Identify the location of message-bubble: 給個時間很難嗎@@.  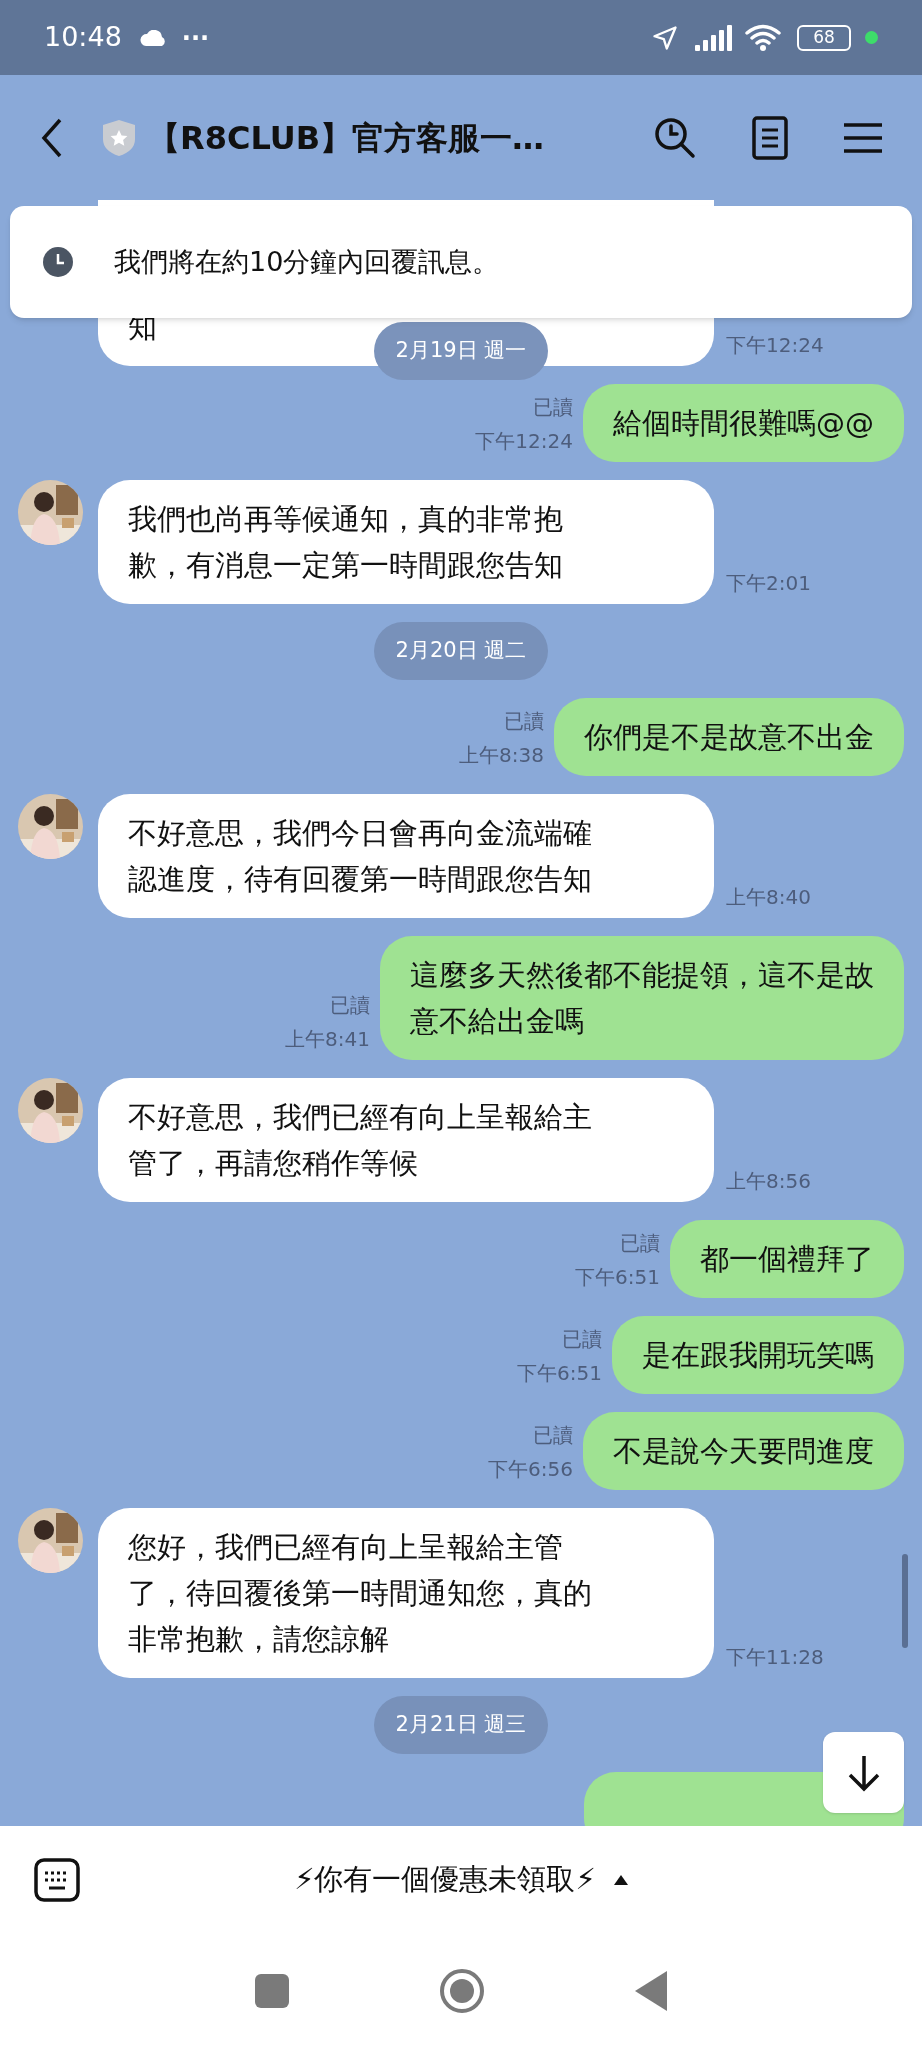
(743, 423).